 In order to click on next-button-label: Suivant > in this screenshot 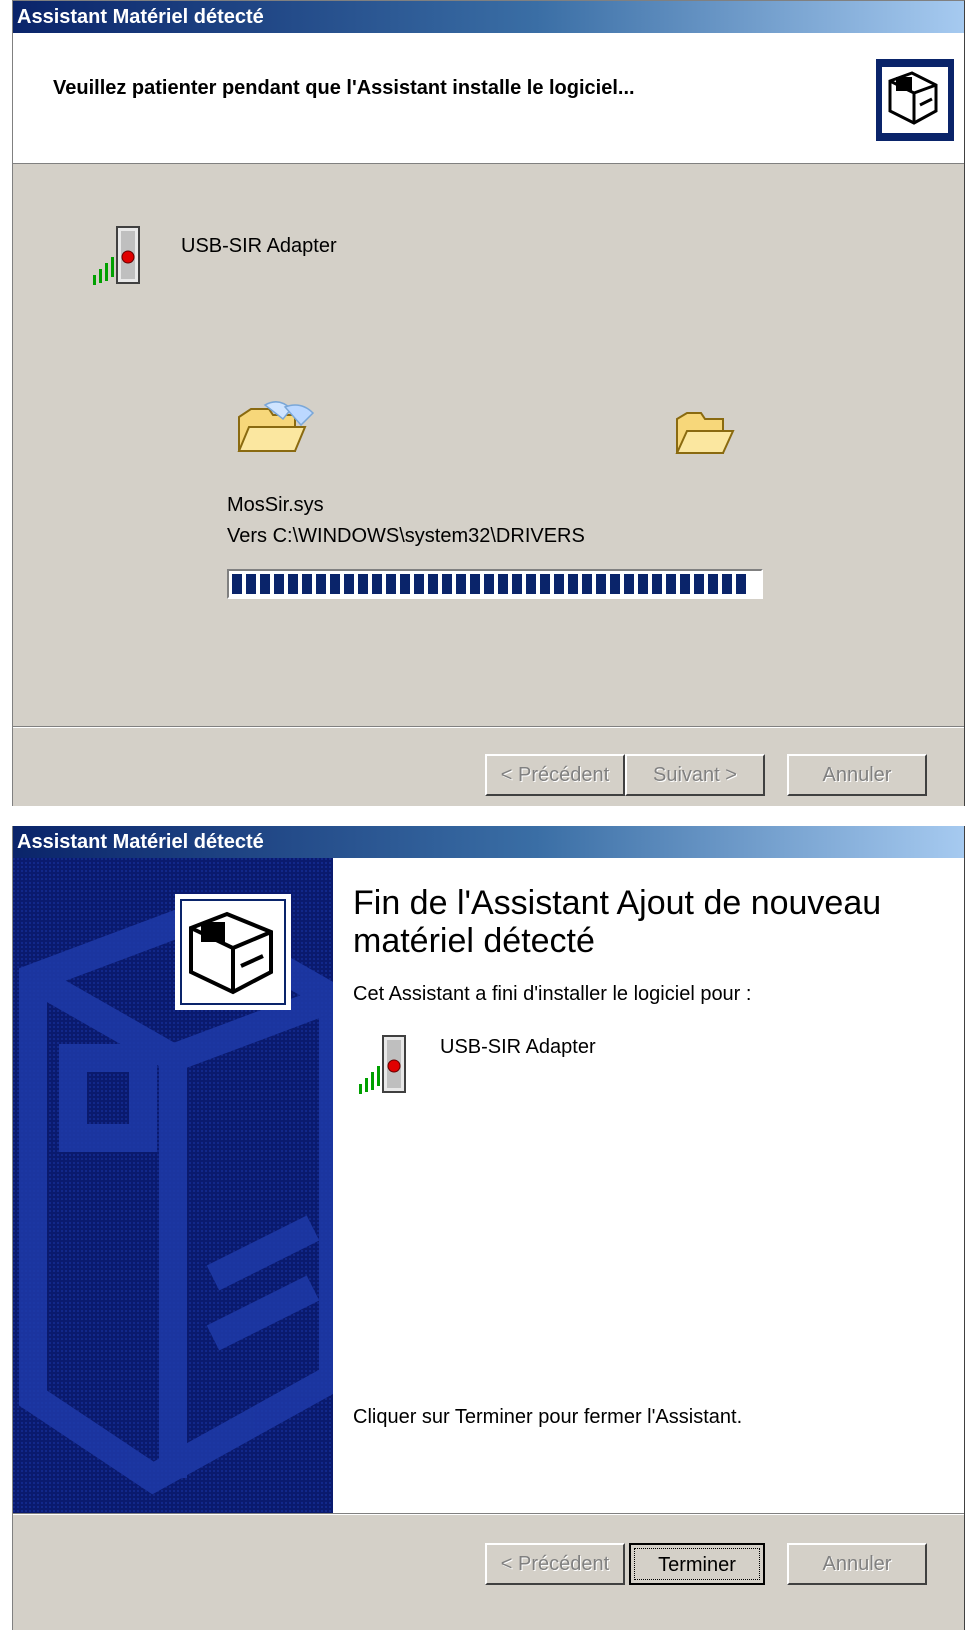, I will do `click(695, 775)`.